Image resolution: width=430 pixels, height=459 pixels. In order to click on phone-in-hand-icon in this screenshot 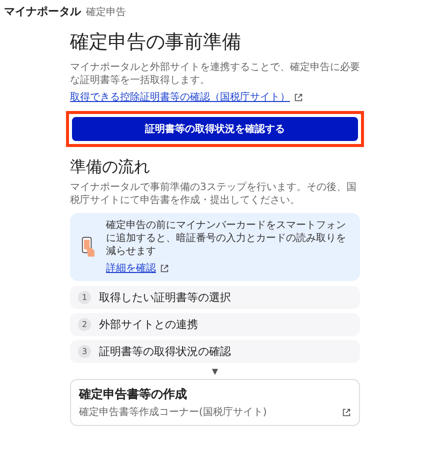, I will do `click(88, 247)`.